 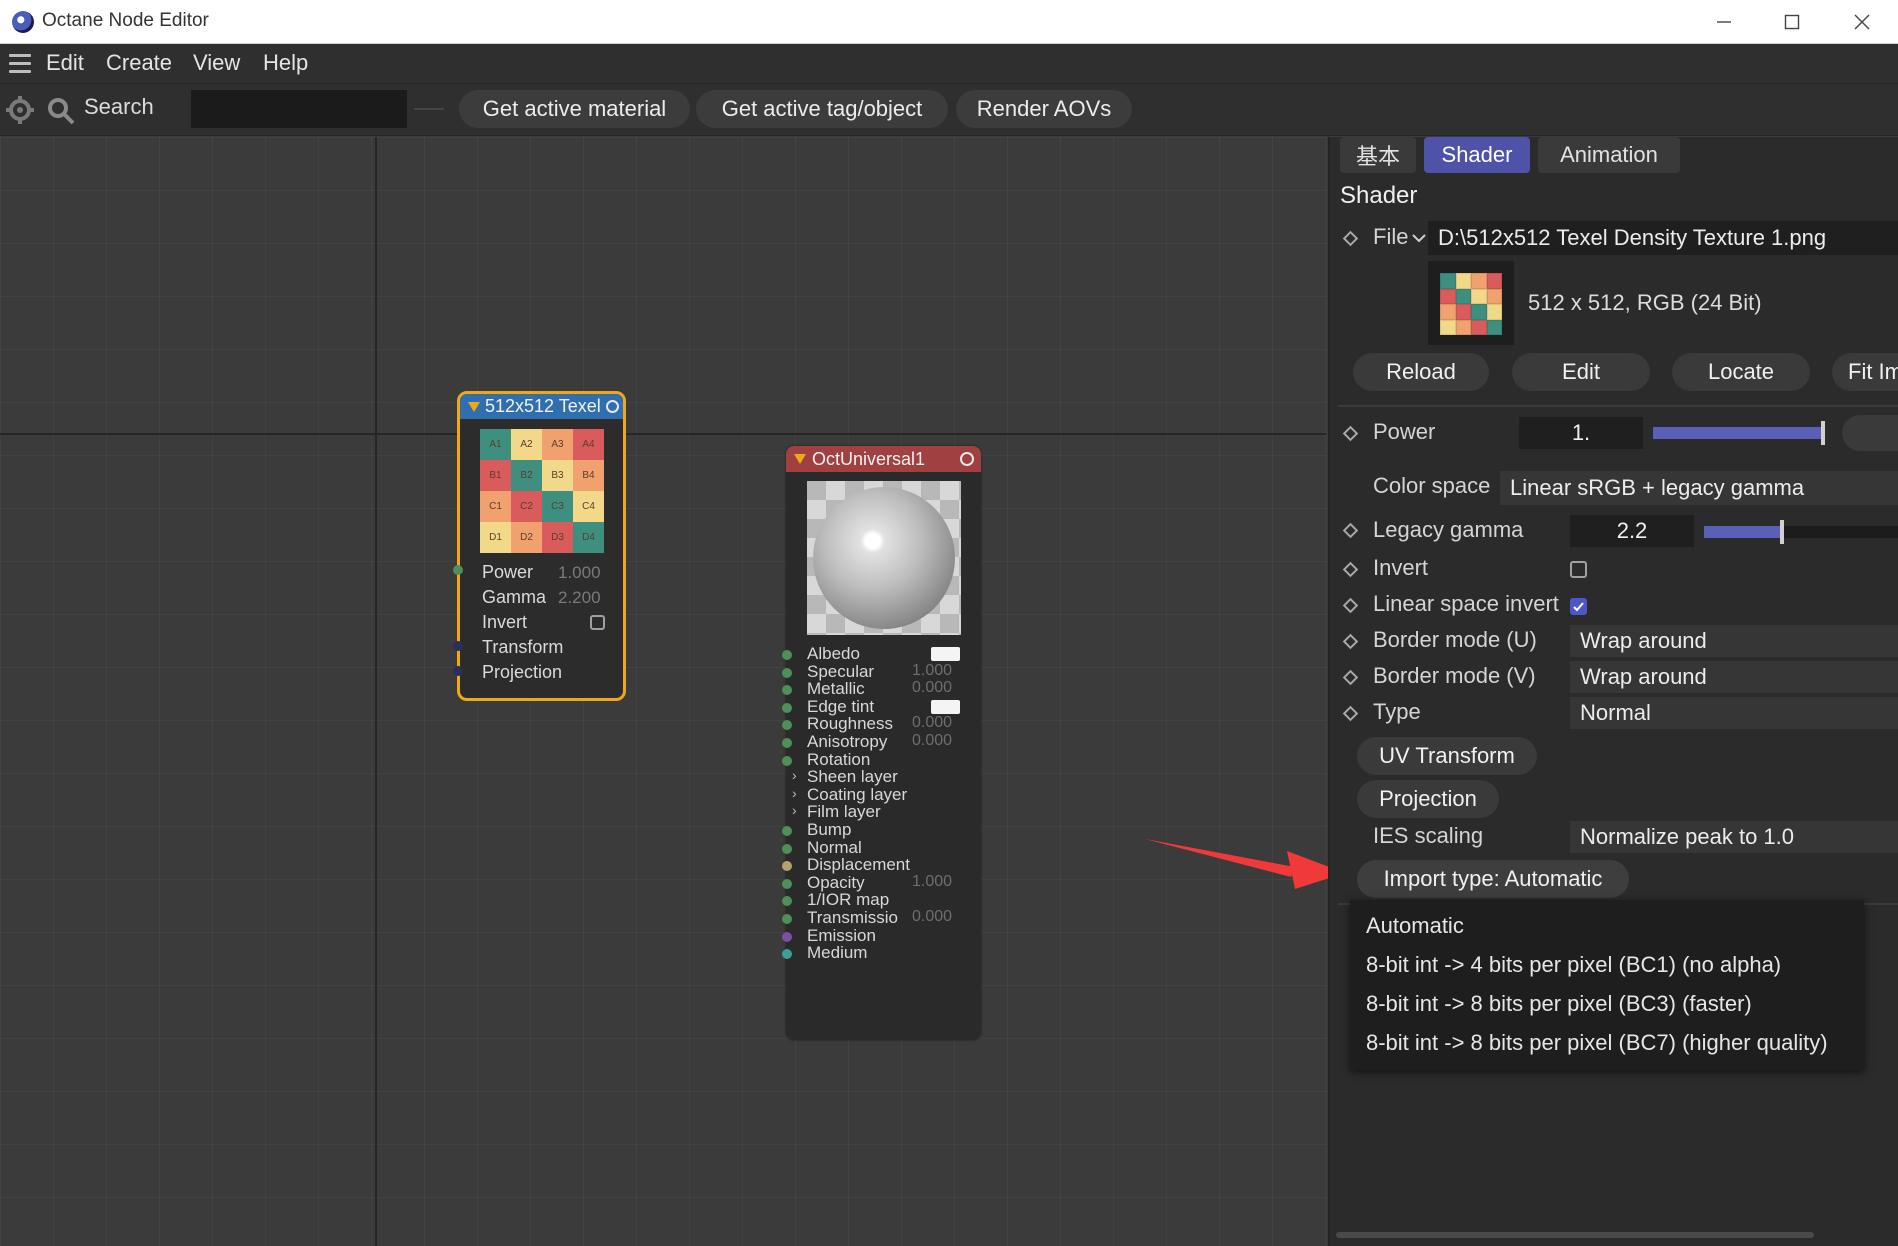 I want to click on param-projection-label: Projection, so click(x=522, y=672).